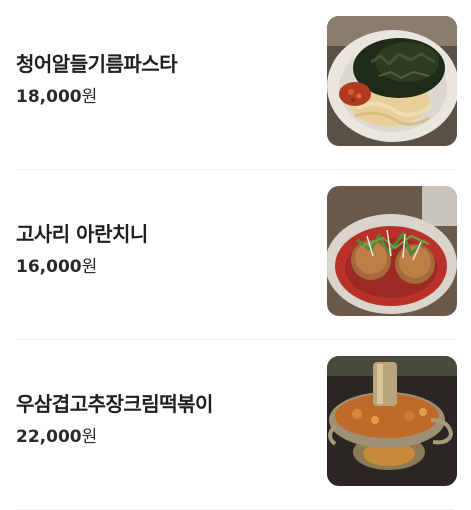  What do you see at coordinates (161, 419) in the screenshot?
I see `menu-item-text: 우삼겹고추장크림떡볶이 22,000원` at bounding box center [161, 419].